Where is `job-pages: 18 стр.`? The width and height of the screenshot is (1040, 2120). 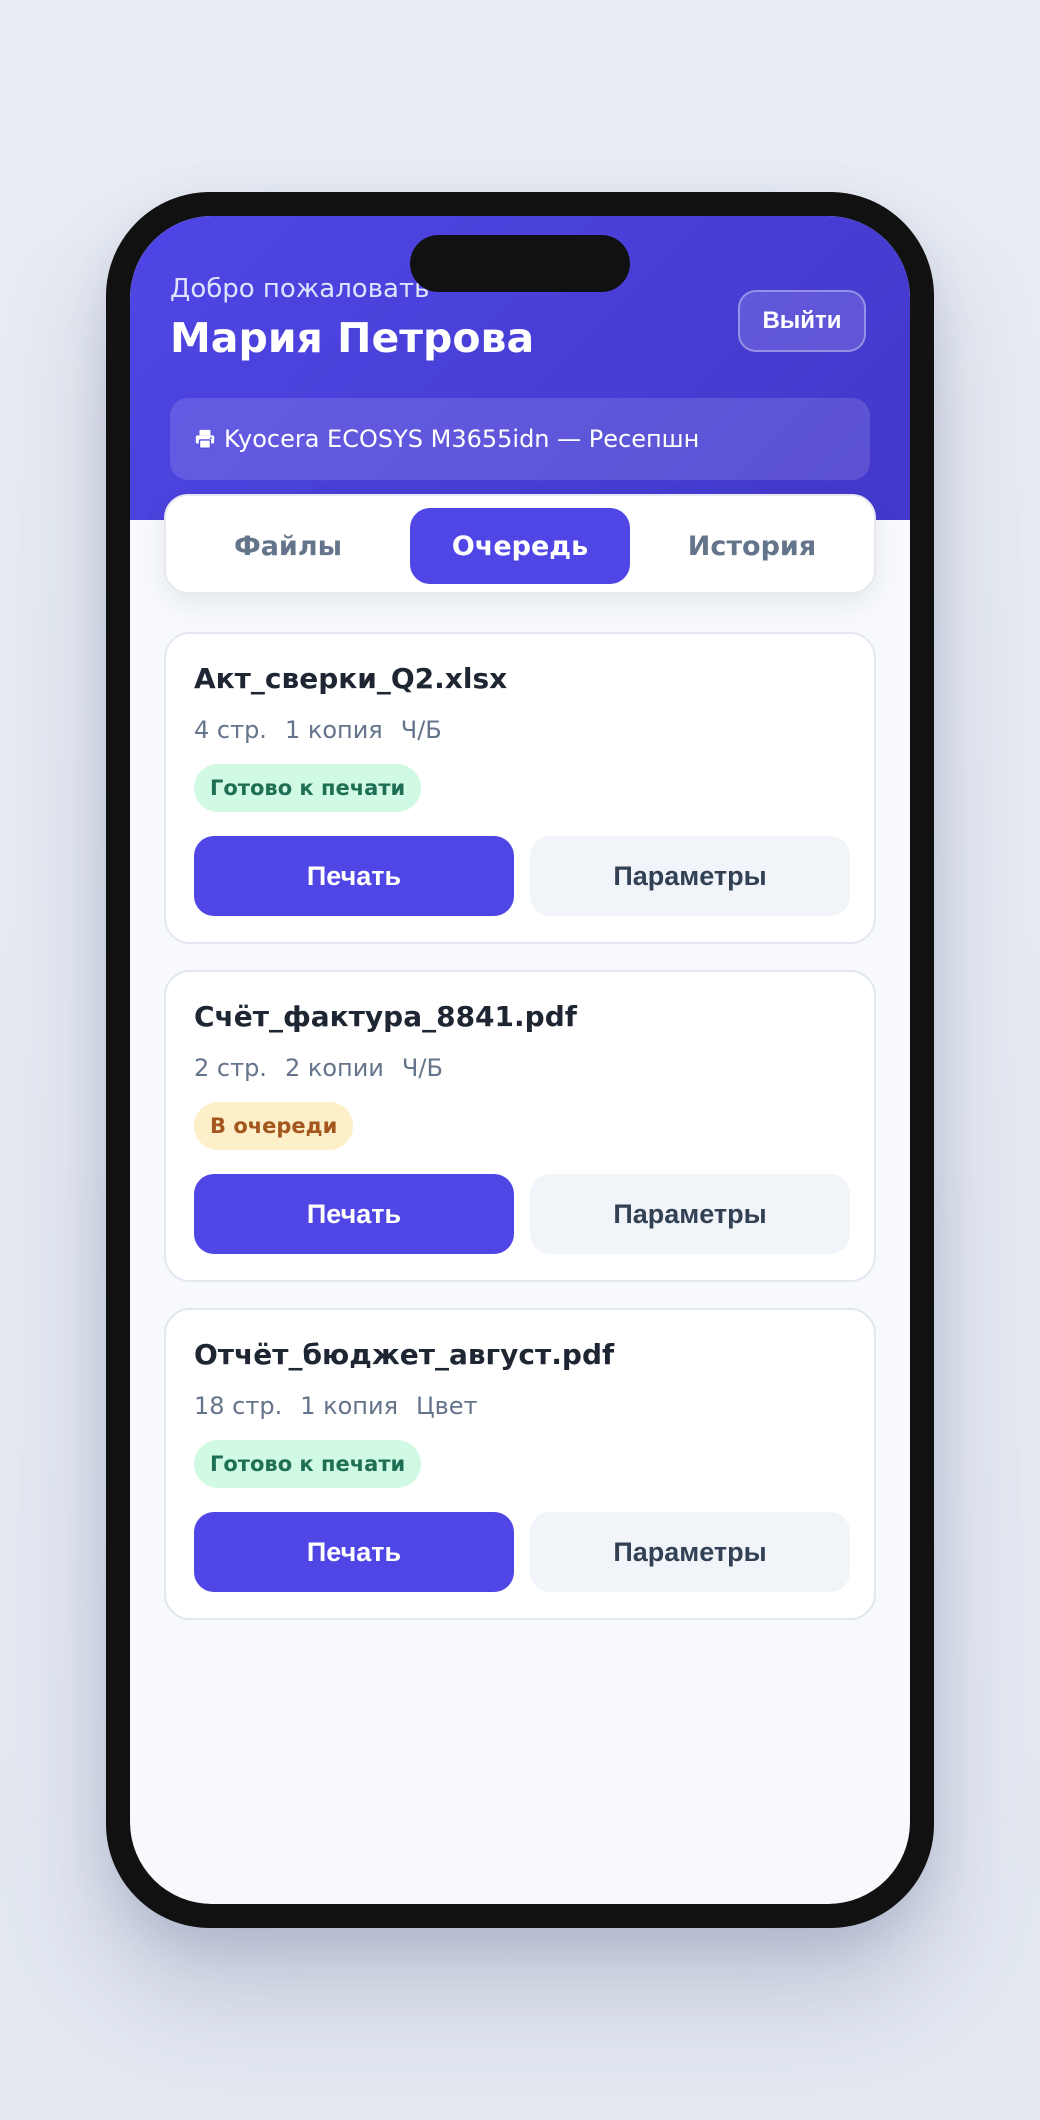
job-pages: 18 стр. is located at coordinates (238, 1406).